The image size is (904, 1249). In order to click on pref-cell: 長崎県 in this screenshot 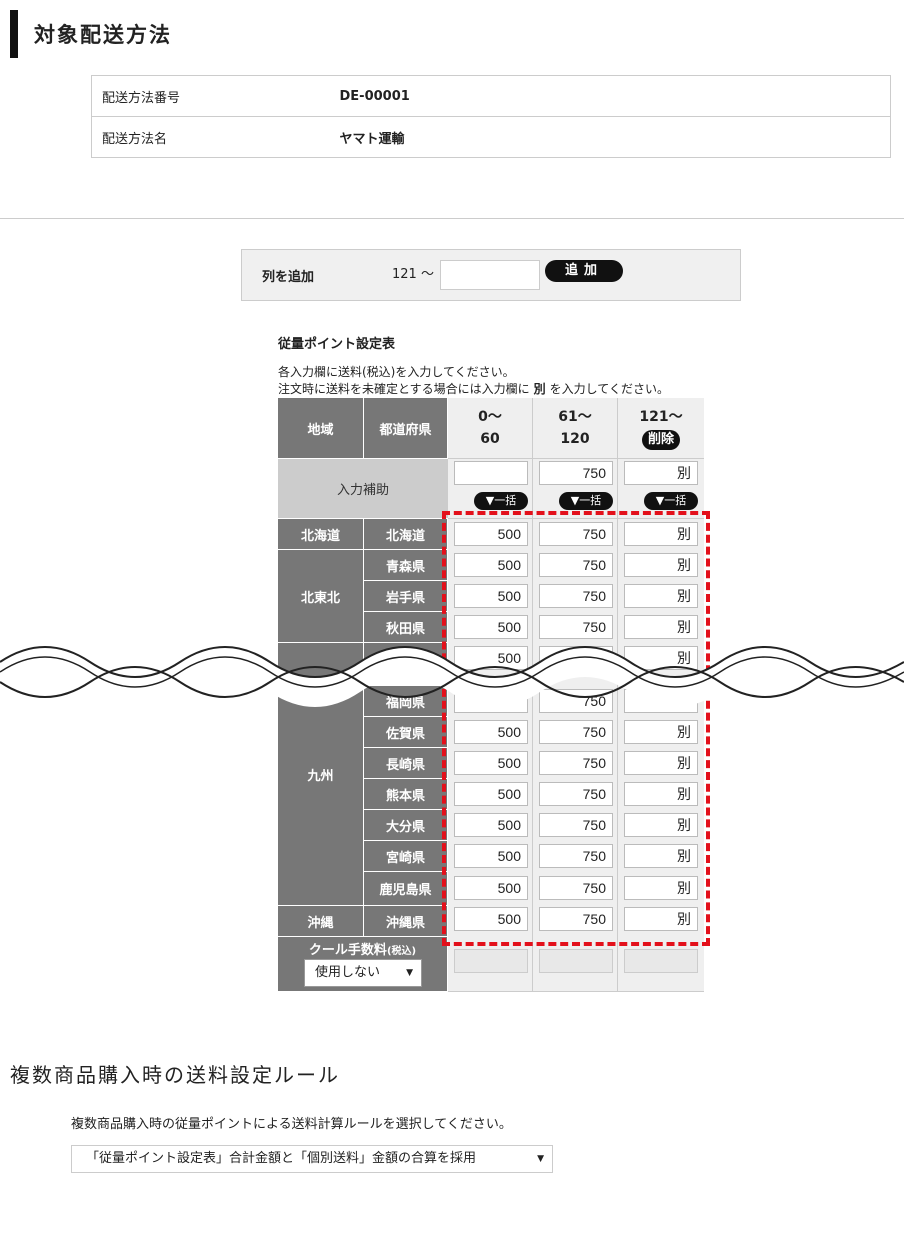, I will do `click(406, 763)`.